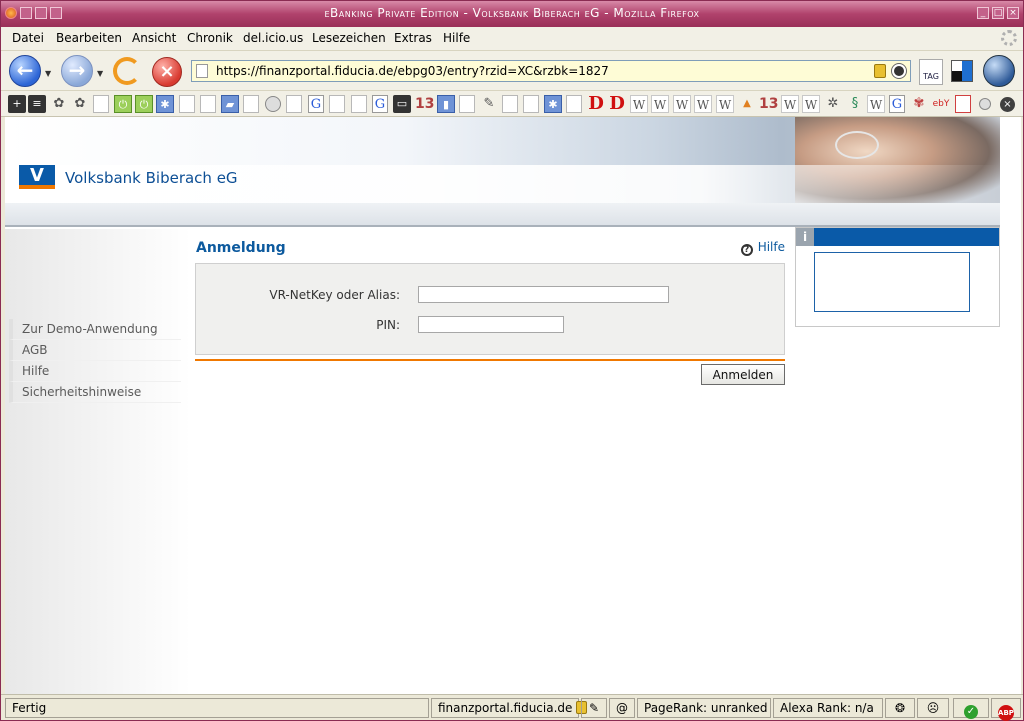  I want to click on status-edit-icon: ✎, so click(594, 708).